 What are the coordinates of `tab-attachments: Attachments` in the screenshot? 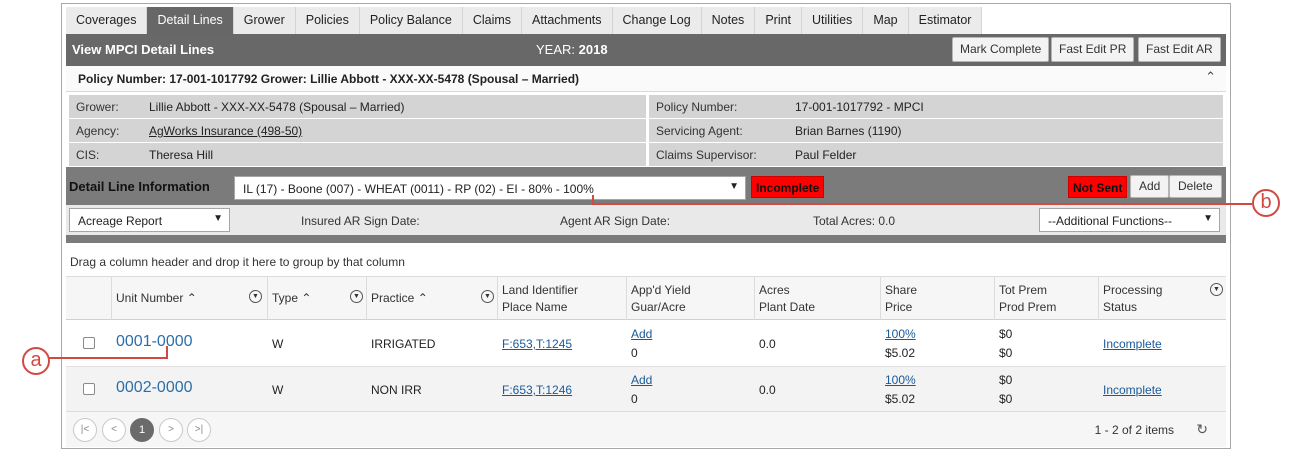 It's located at (567, 20).